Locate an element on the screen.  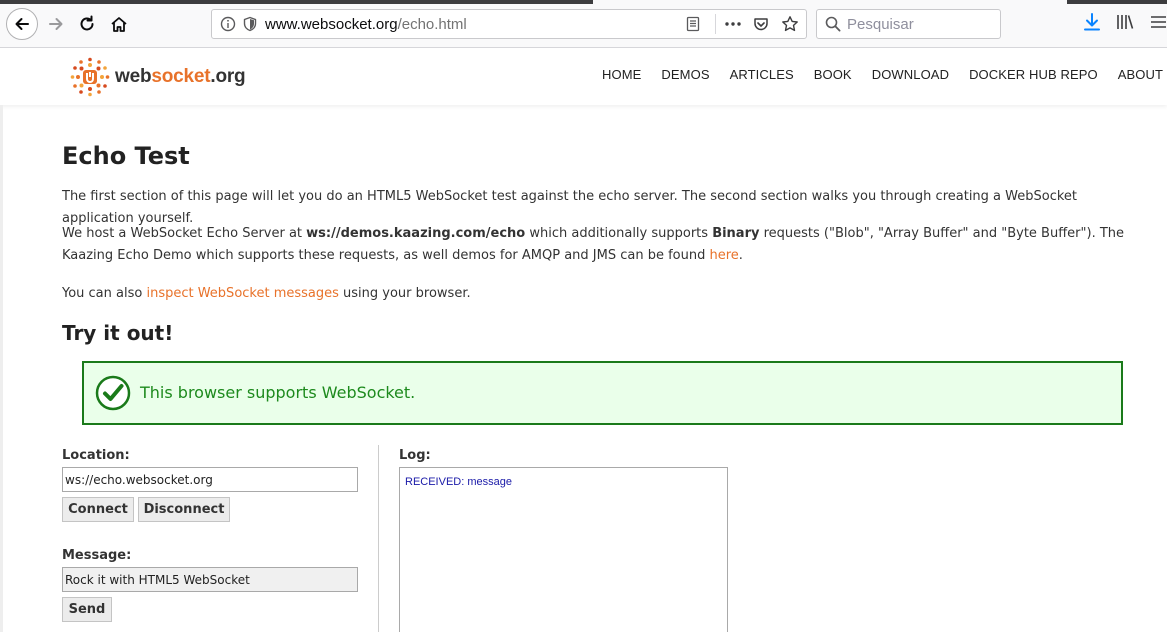
download-icon is located at coordinates (1092, 22).